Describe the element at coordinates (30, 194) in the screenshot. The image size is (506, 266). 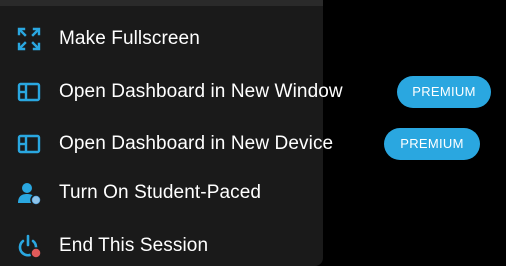
I see `user-icon` at that location.